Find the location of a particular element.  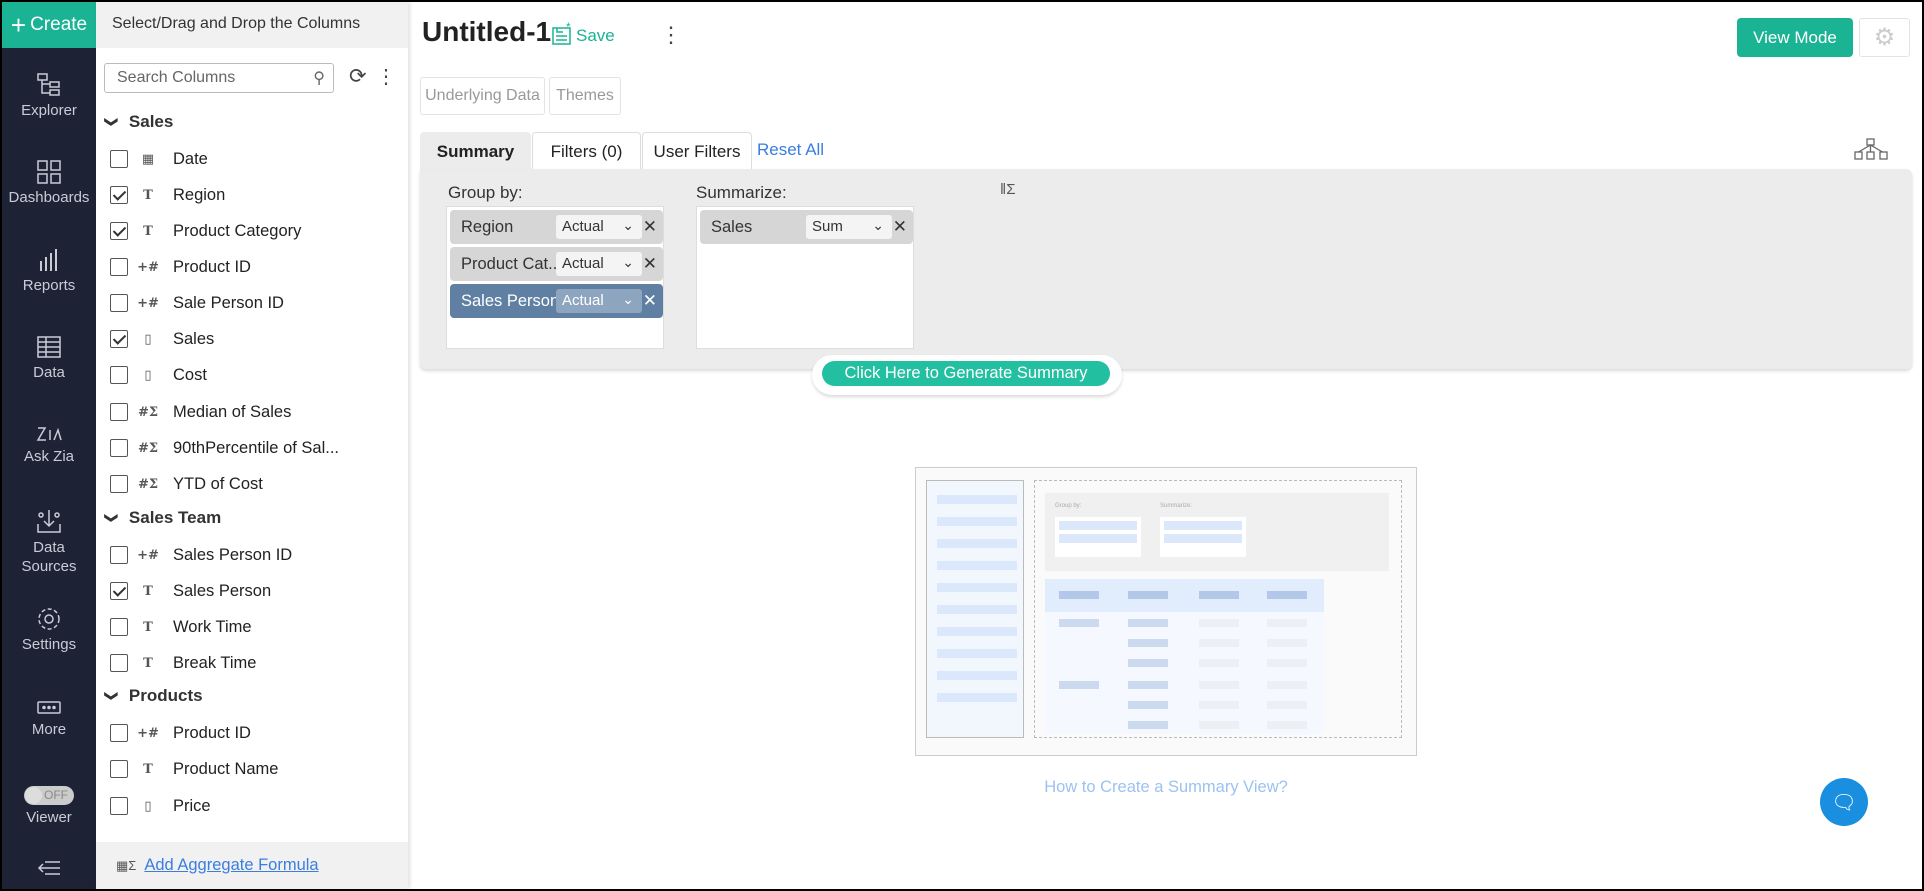

column-item: T Product Name is located at coordinates (194, 769).